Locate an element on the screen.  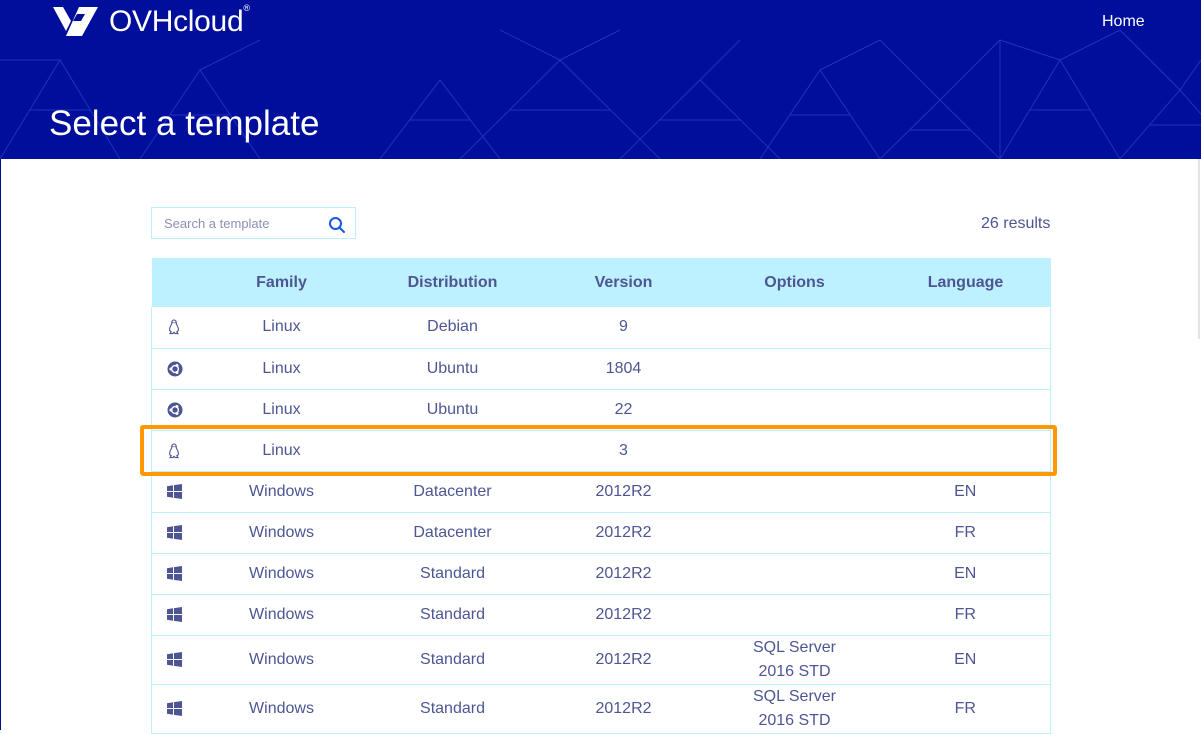
nav-home-link: Home is located at coordinates (1123, 22).